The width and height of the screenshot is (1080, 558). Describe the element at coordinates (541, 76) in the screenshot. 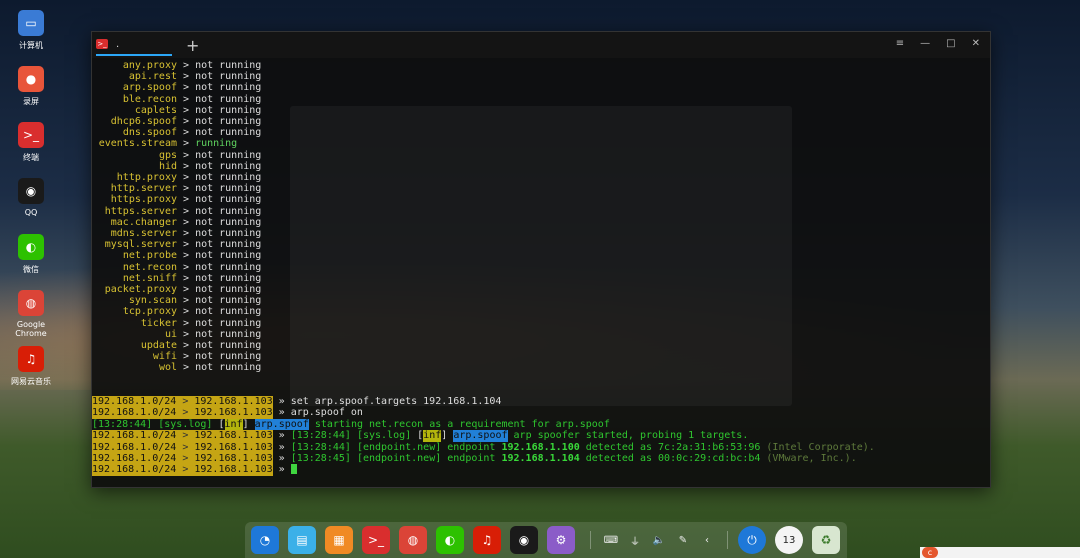

I see `module-row: api.rest > not running` at that location.